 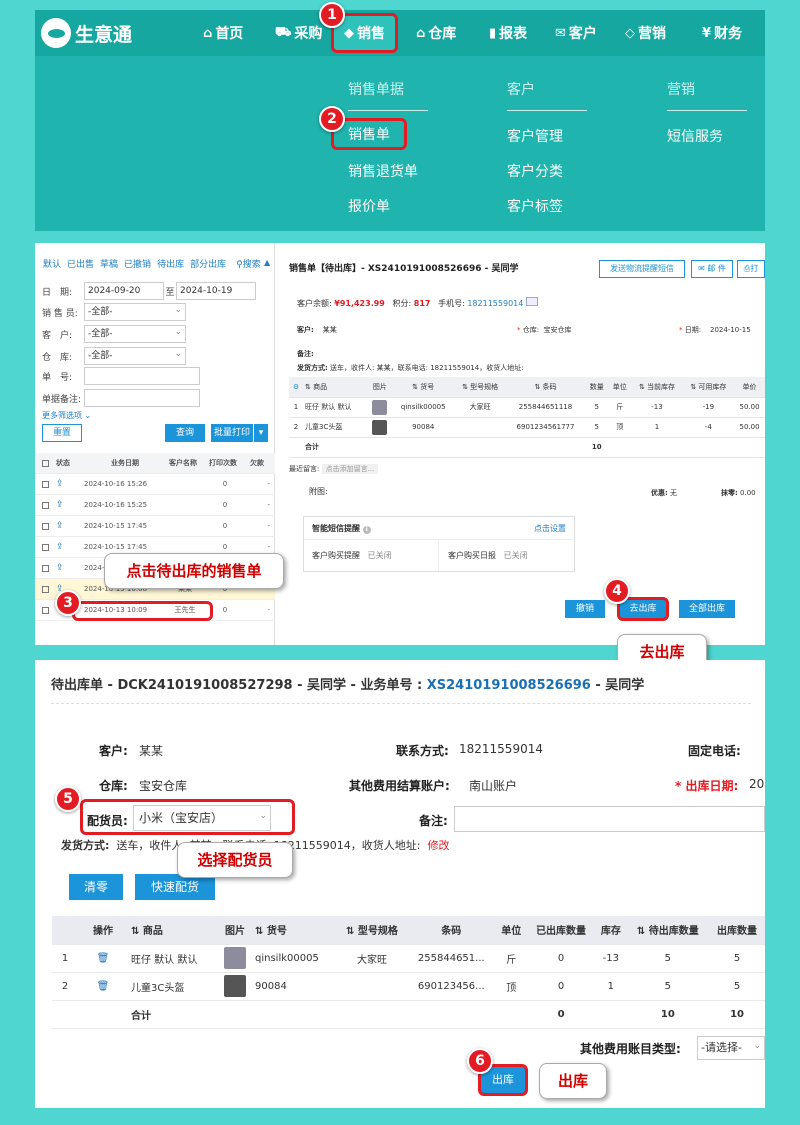 I want to click on order-title: 销售单【待出库】- XS2410191008526696 - 吴同学, so click(x=404, y=269).